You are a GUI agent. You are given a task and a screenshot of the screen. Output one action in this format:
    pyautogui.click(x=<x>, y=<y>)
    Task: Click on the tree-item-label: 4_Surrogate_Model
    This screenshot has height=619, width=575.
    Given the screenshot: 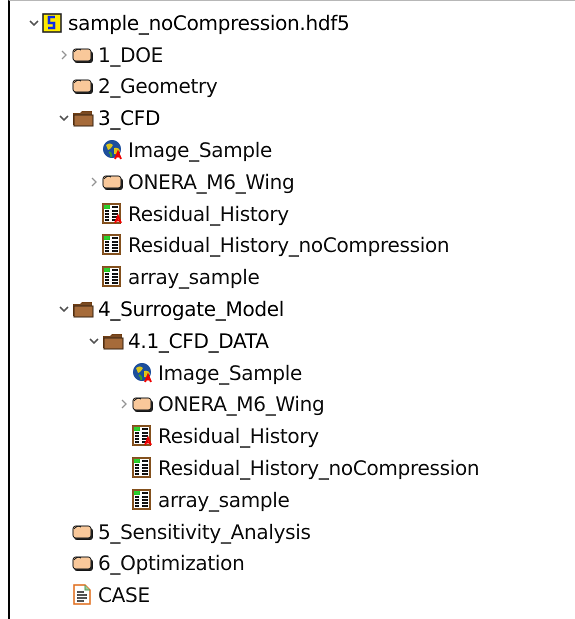 What is the action you would take?
    pyautogui.click(x=191, y=309)
    